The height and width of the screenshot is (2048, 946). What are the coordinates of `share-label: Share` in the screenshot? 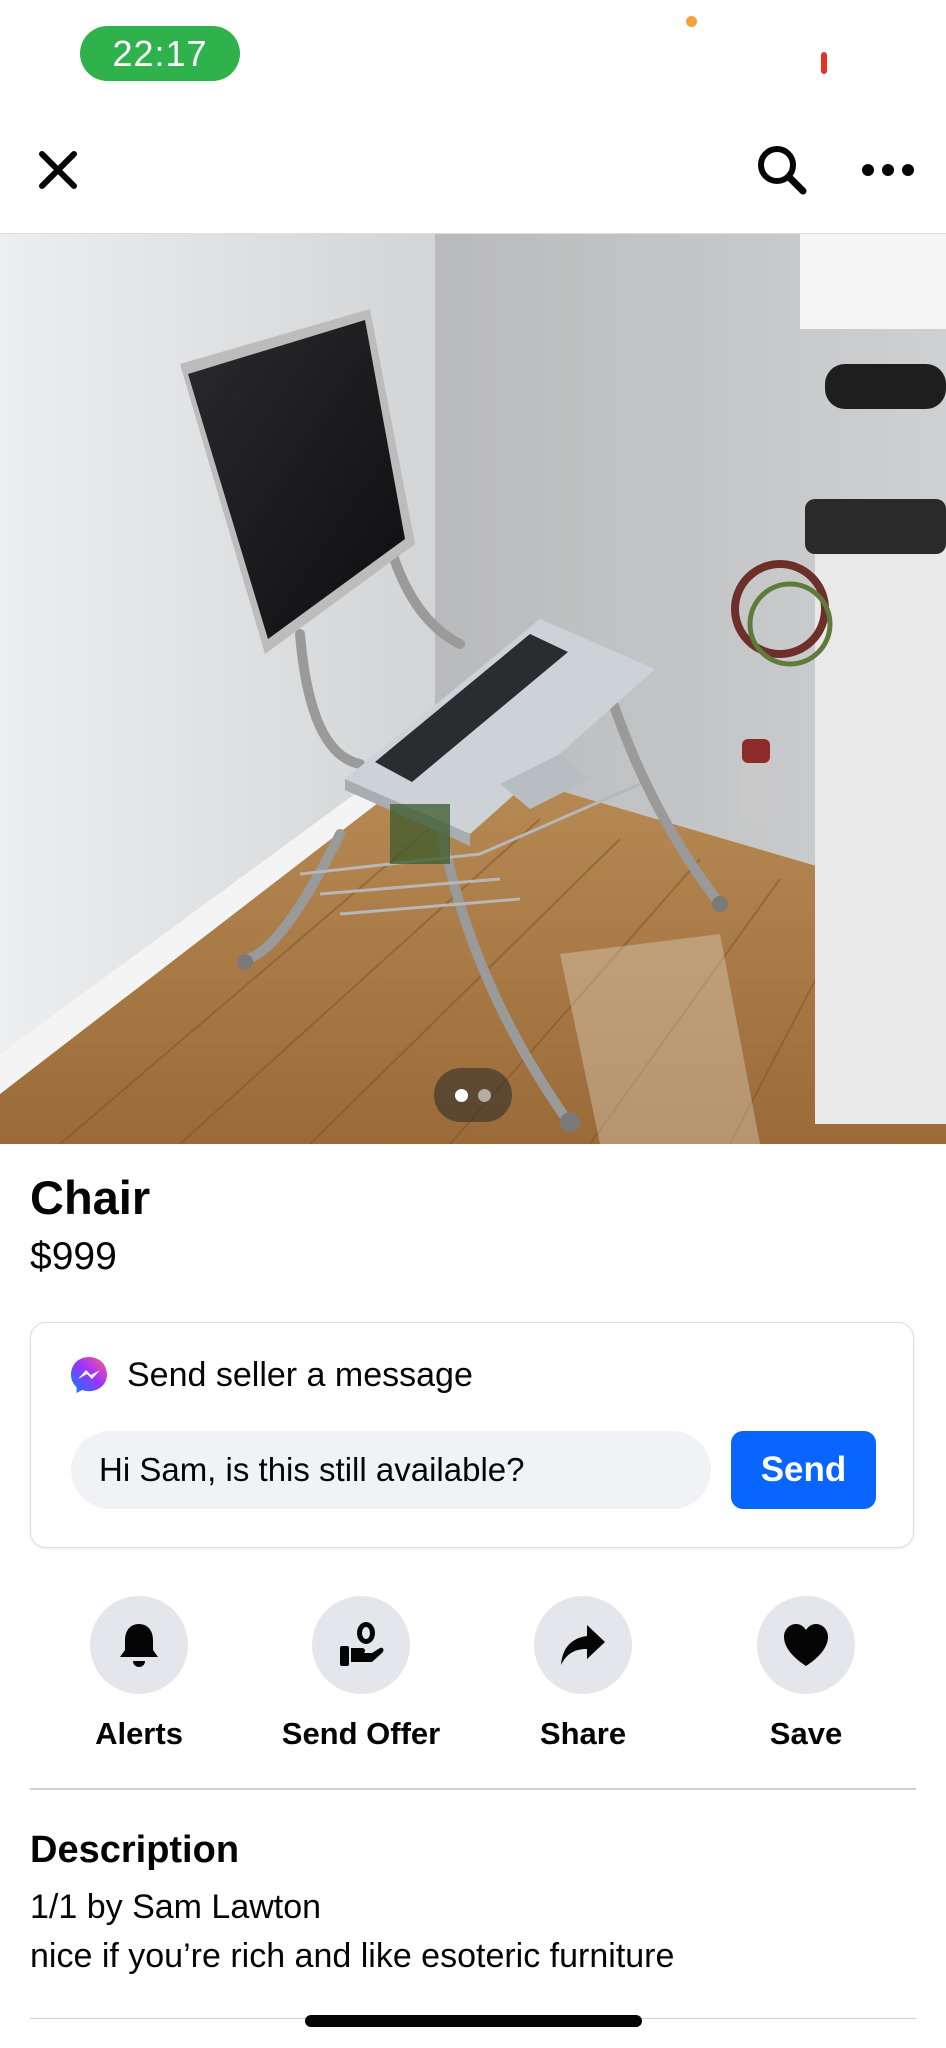 It's located at (583, 1733).